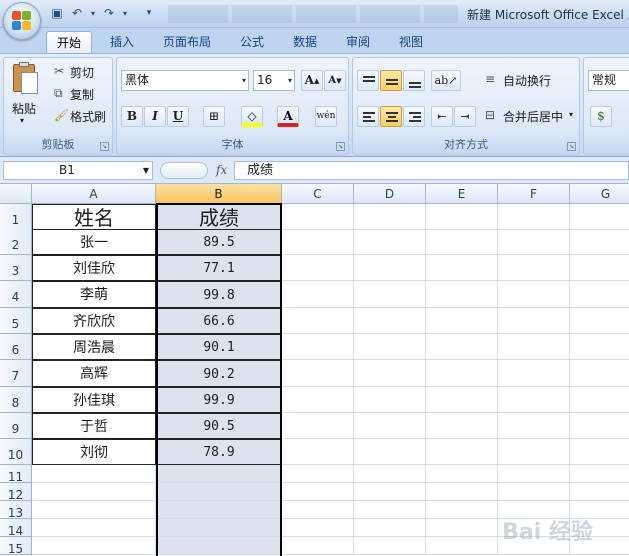 The image size is (629, 556). I want to click on tab-data: 数据, so click(305, 42).